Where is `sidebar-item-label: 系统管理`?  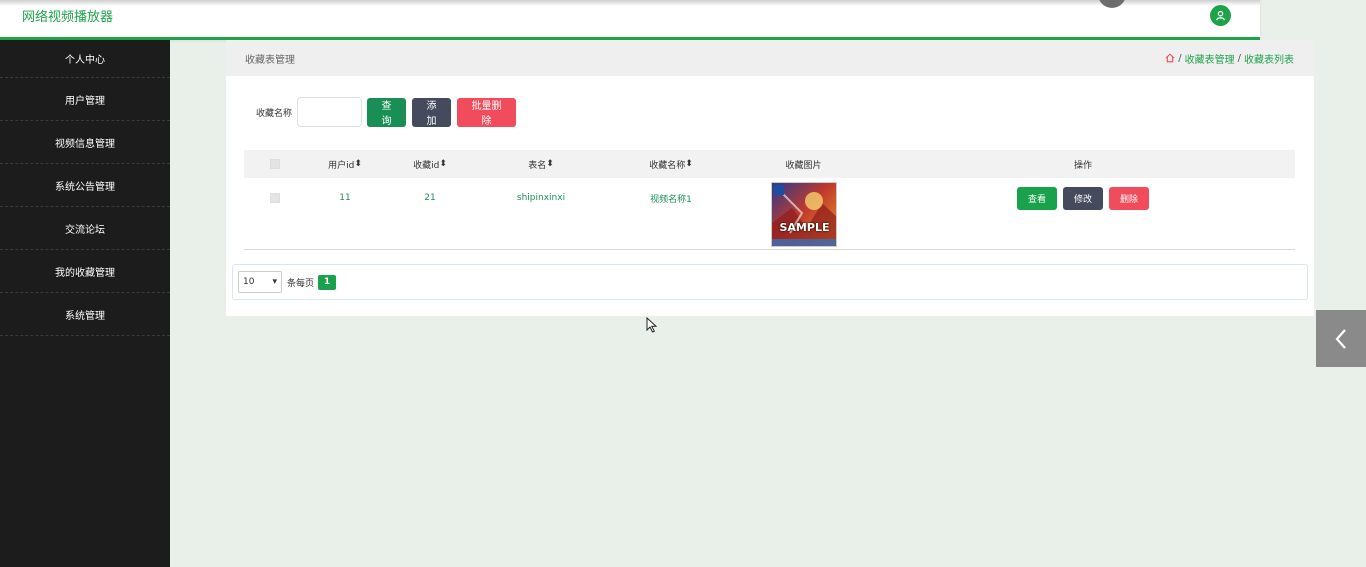 sidebar-item-label: 系统管理 is located at coordinates (85, 316).